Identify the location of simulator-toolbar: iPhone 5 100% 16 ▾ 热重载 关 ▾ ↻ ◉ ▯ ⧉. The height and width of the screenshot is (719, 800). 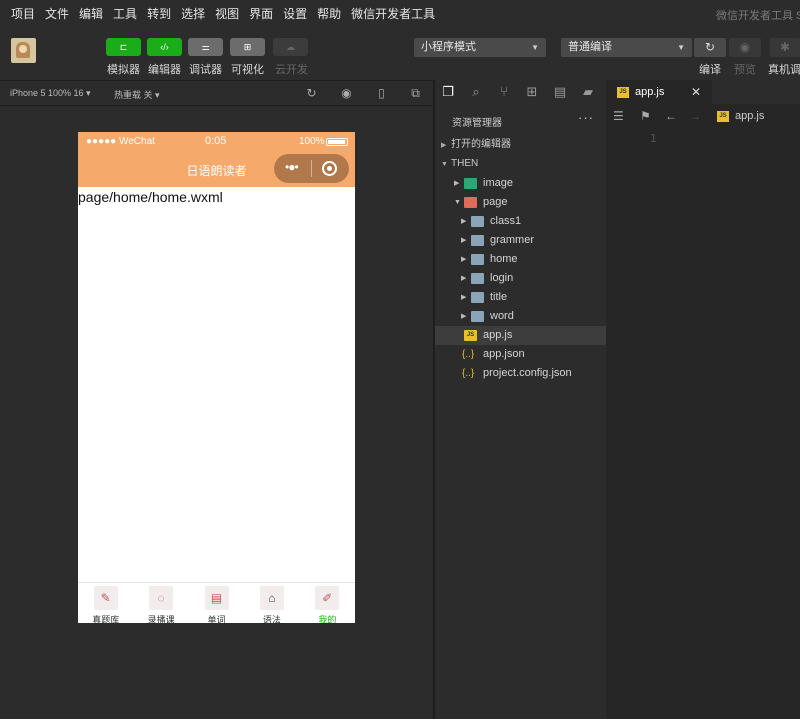
(216, 93).